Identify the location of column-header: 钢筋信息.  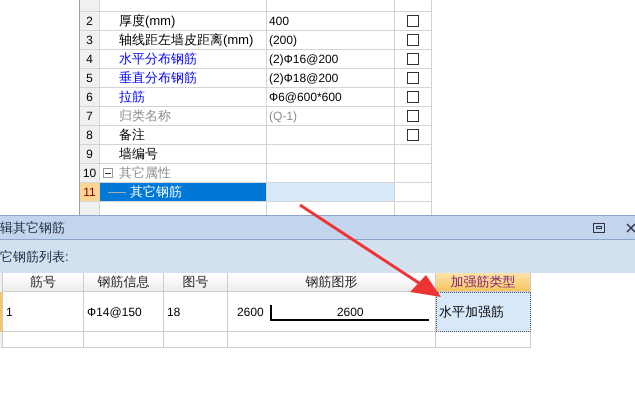
(124, 282).